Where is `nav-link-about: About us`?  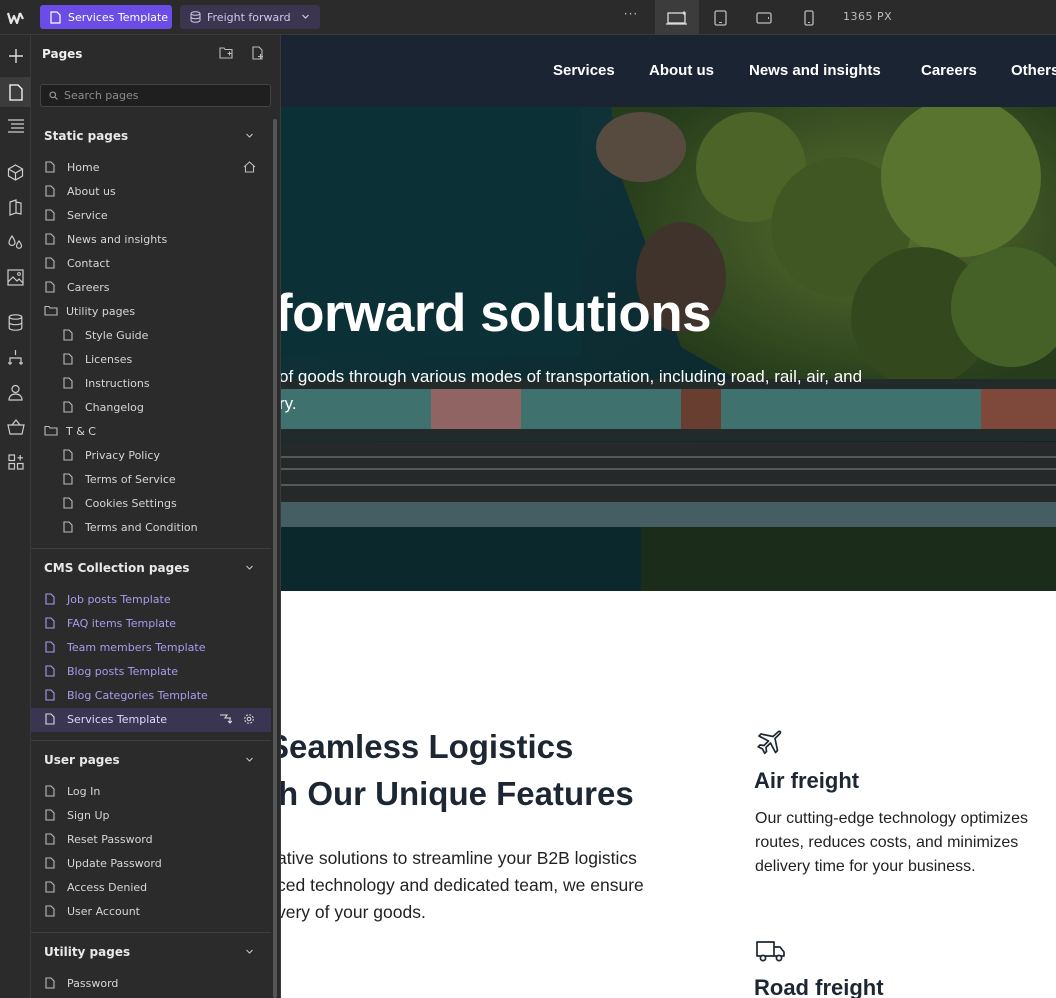
nav-link-about: About us is located at coordinates (681, 70).